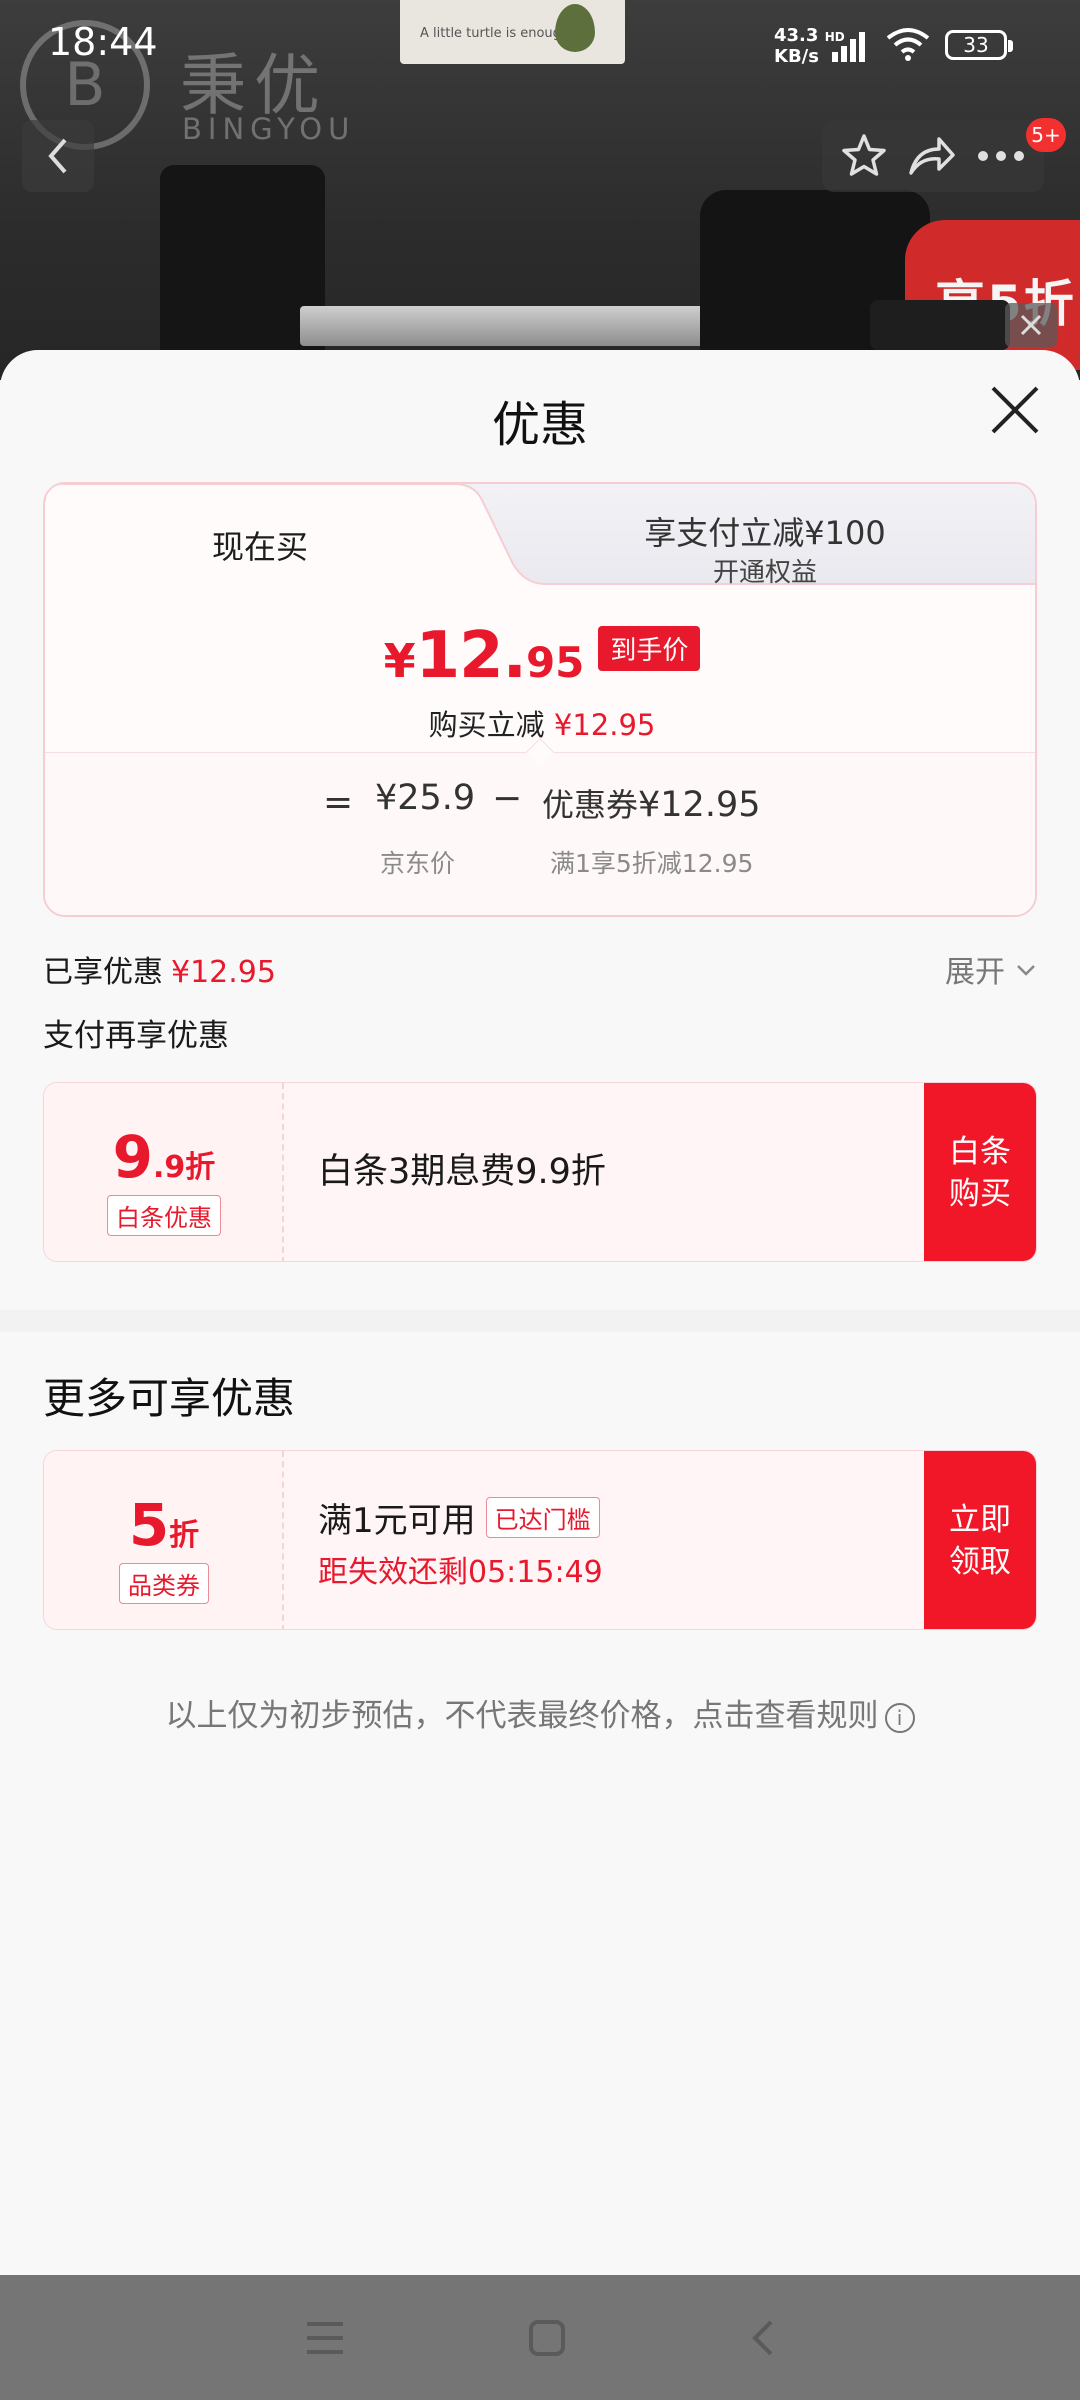 The width and height of the screenshot is (1080, 2400). I want to click on baitiao-discount-panel: 9.9折 白条优惠, so click(164, 1172).